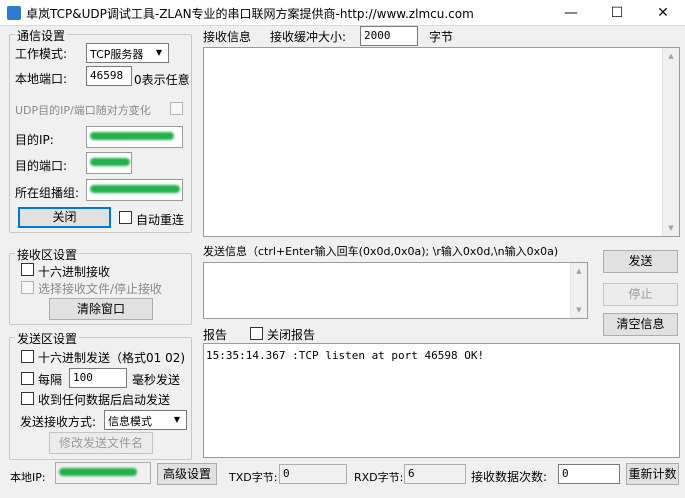 Image resolution: width=685 pixels, height=498 pixels. Describe the element at coordinates (589, 474) in the screenshot. I see `recv-count-value: 0` at that location.